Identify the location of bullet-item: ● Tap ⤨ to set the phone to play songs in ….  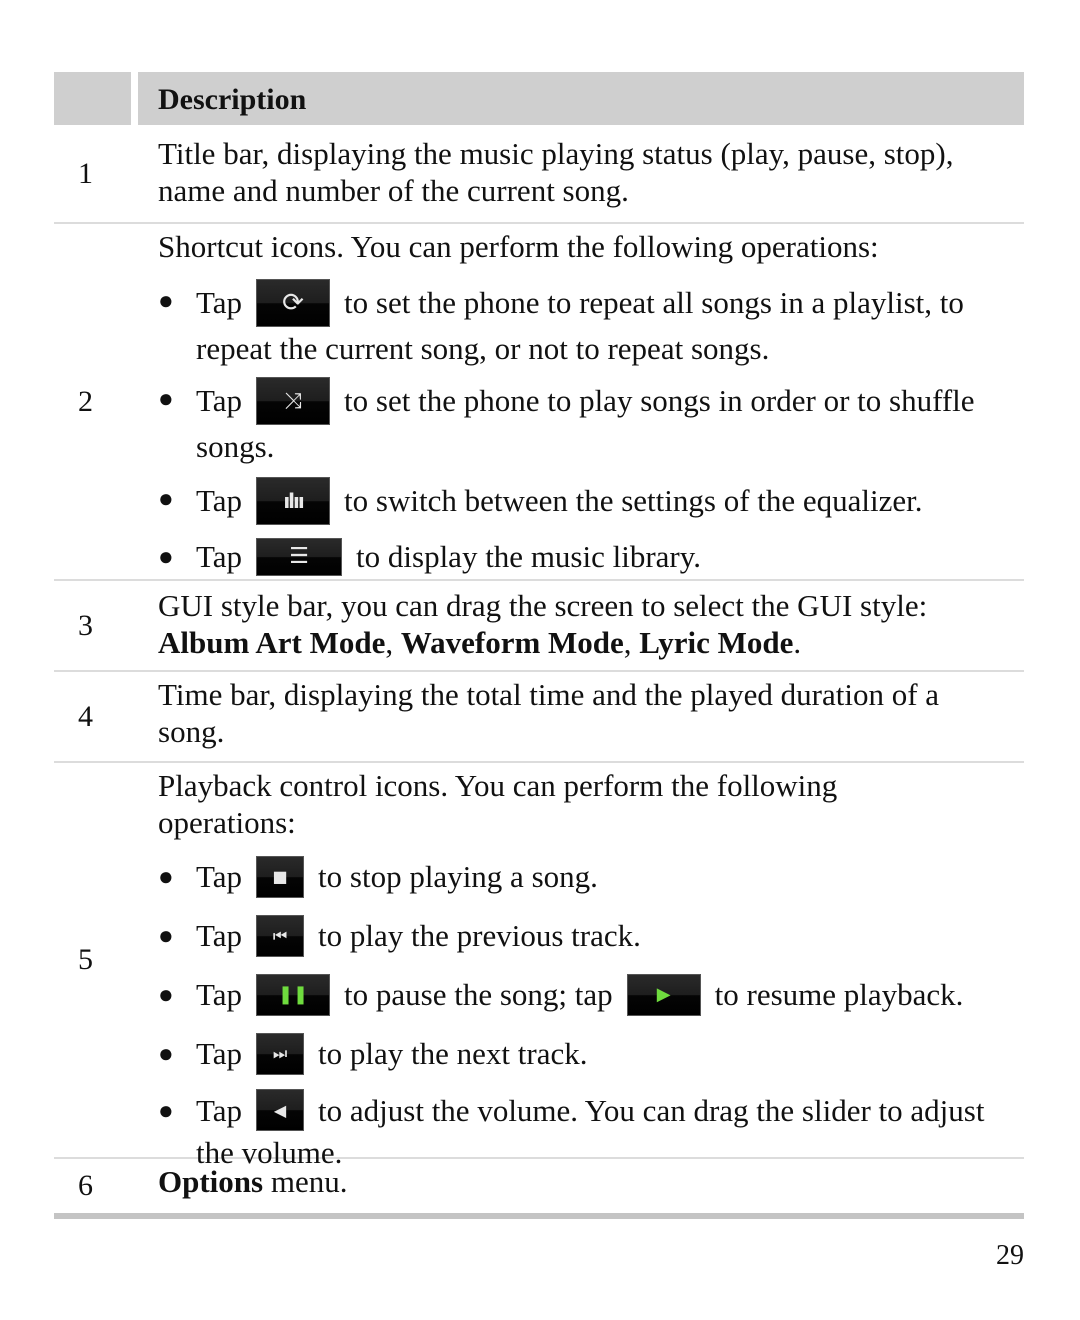
(586, 421).